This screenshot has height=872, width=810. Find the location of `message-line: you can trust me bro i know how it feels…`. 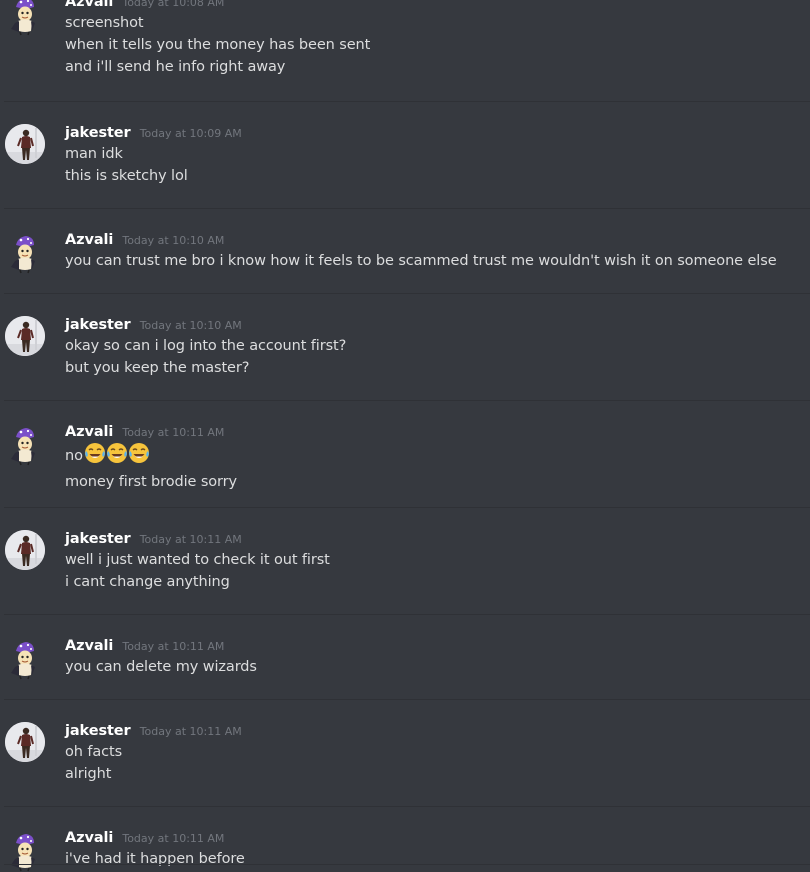

message-line: you can trust me bro i know how it feels… is located at coordinates (421, 261).